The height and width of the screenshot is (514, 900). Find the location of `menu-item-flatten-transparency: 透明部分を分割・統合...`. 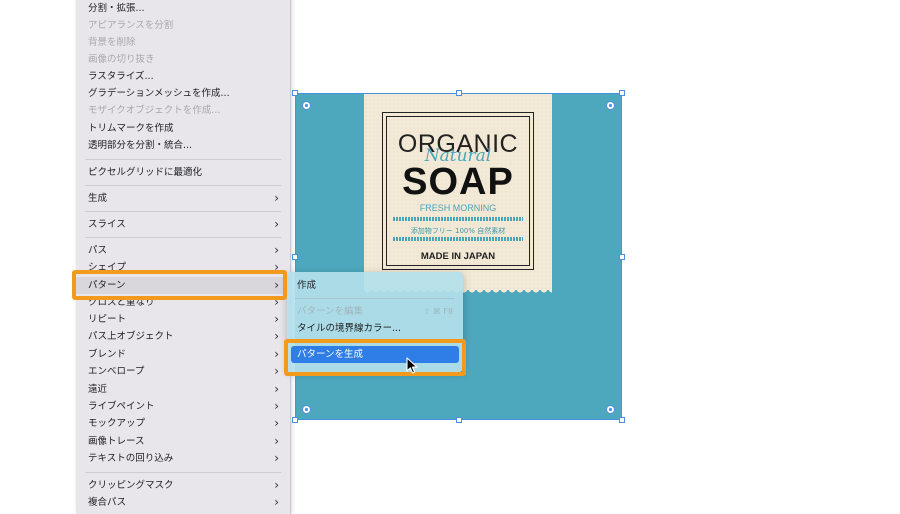

menu-item-flatten-transparency: 透明部分を分割・統合... is located at coordinates (183, 145).